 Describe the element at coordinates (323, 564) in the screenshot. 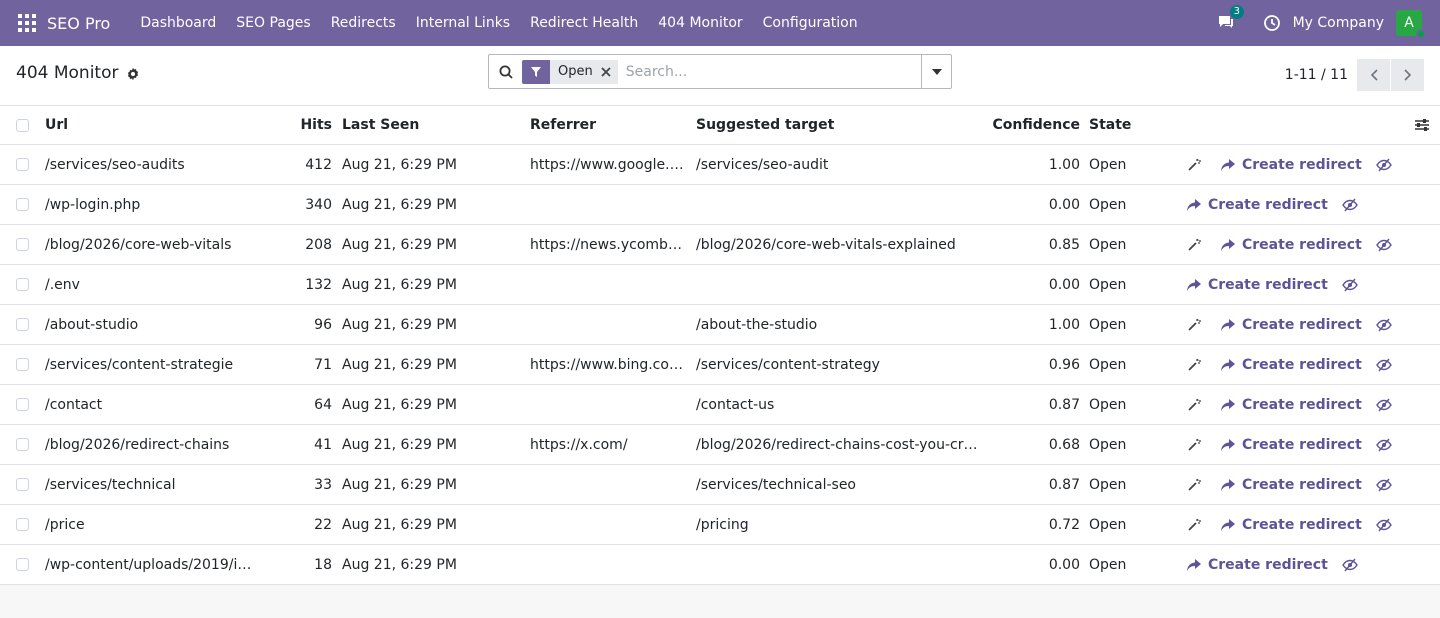

I see `hits-value: 18` at that location.